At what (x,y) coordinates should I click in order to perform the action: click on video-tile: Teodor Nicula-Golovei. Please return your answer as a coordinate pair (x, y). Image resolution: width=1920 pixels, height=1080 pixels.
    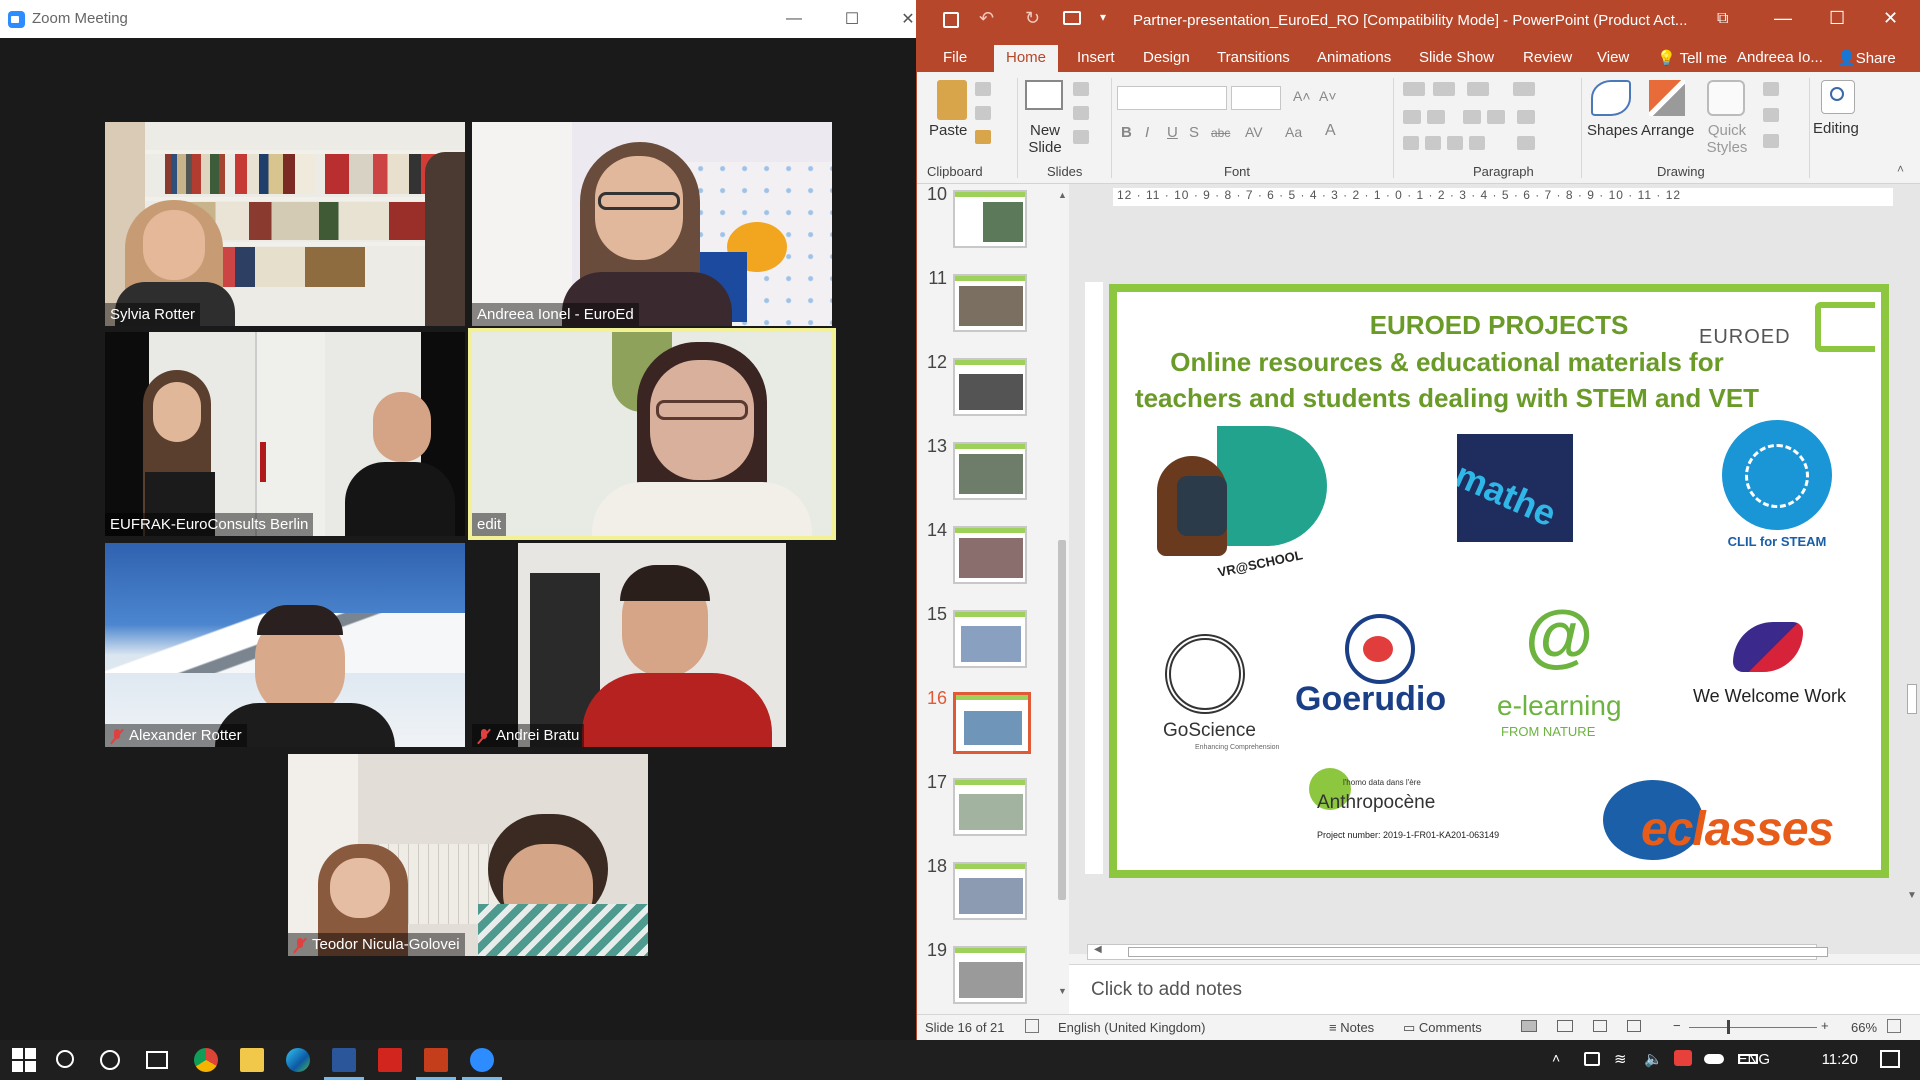
    Looking at the image, I should click on (468, 855).